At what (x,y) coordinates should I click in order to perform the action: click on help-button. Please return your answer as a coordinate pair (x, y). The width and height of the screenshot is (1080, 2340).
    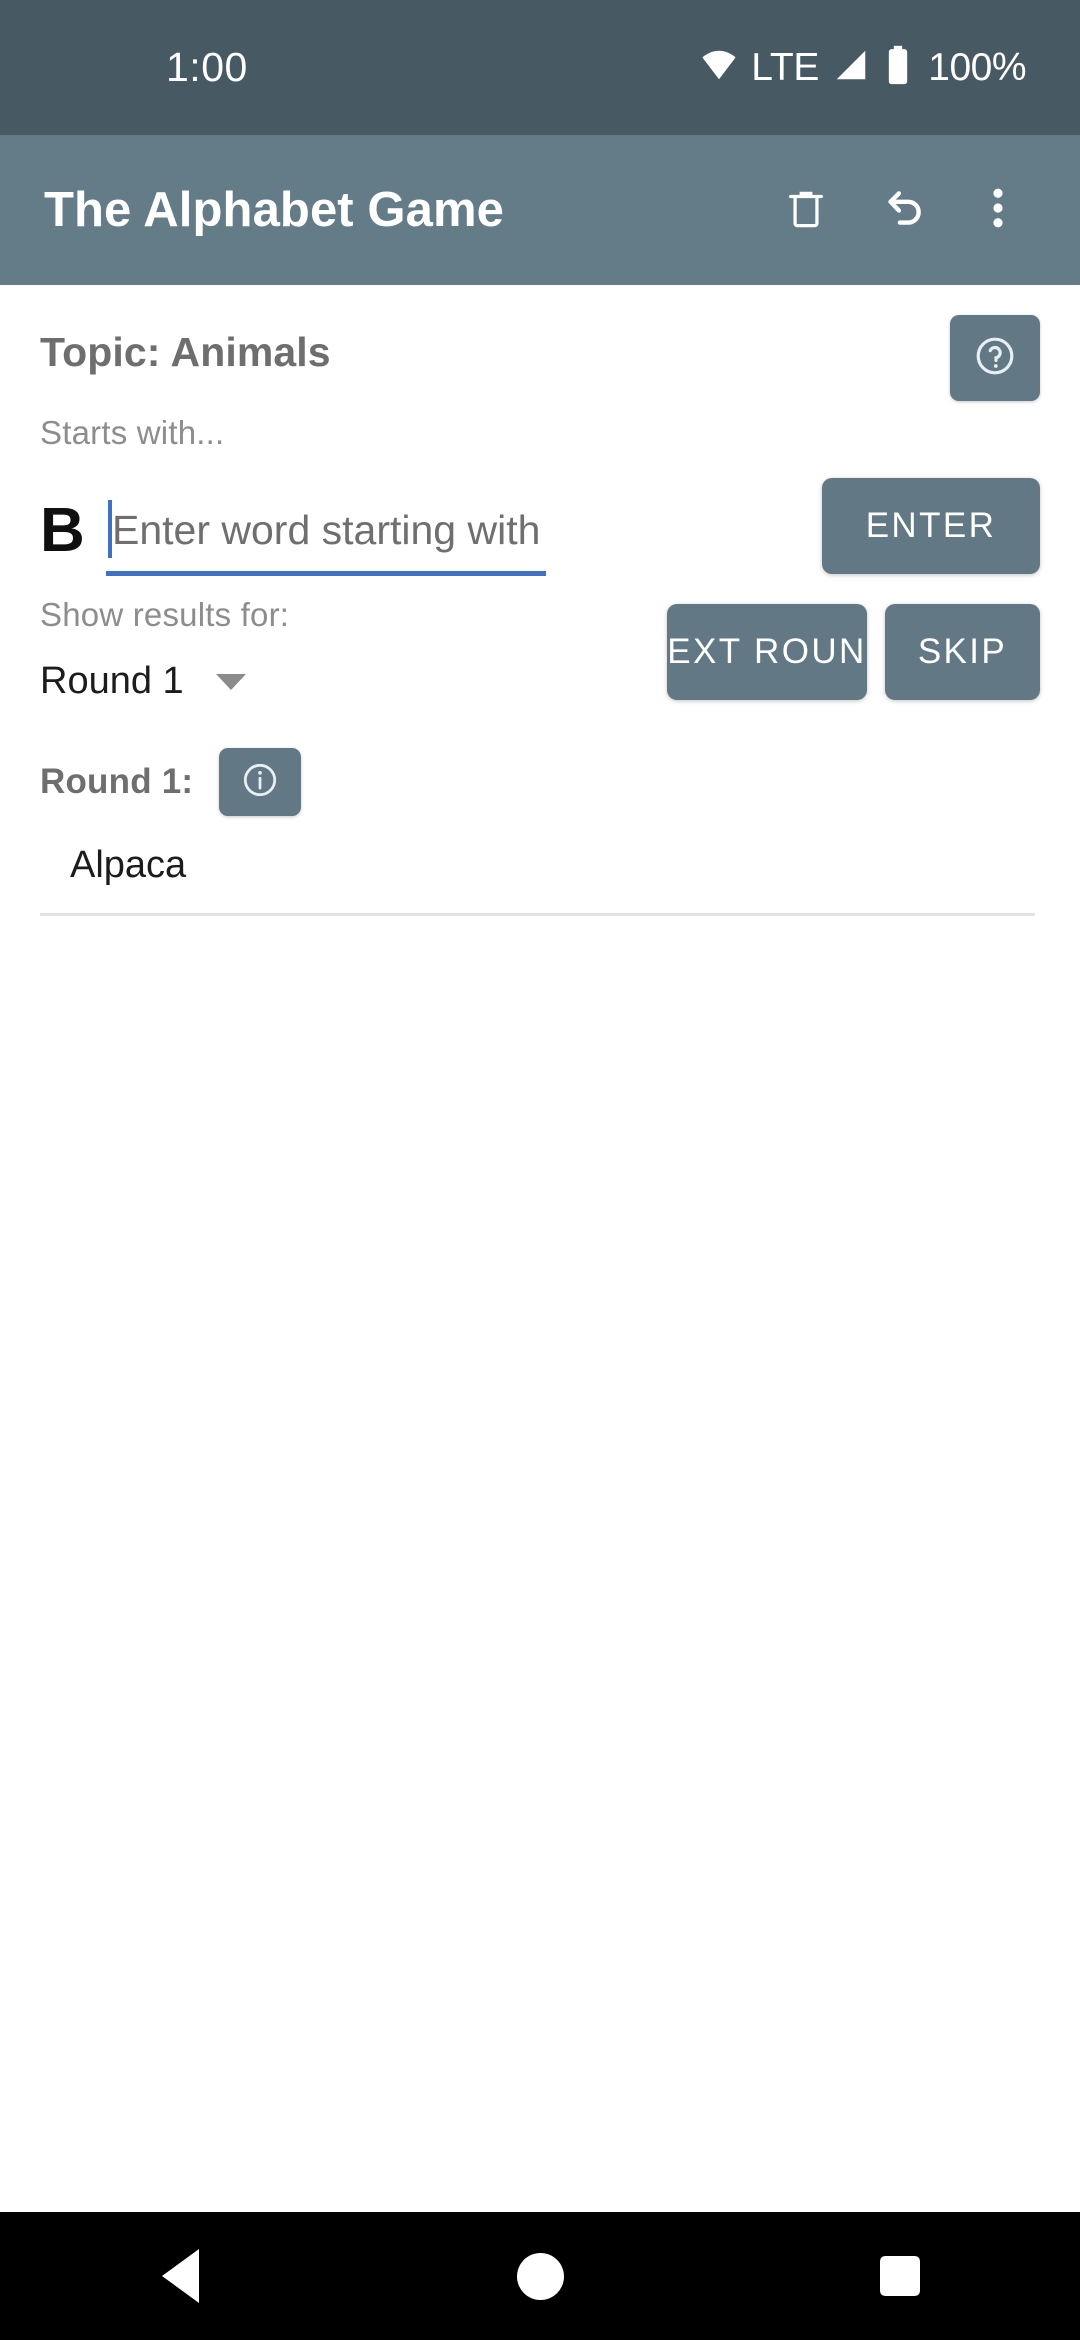
    Looking at the image, I should click on (995, 358).